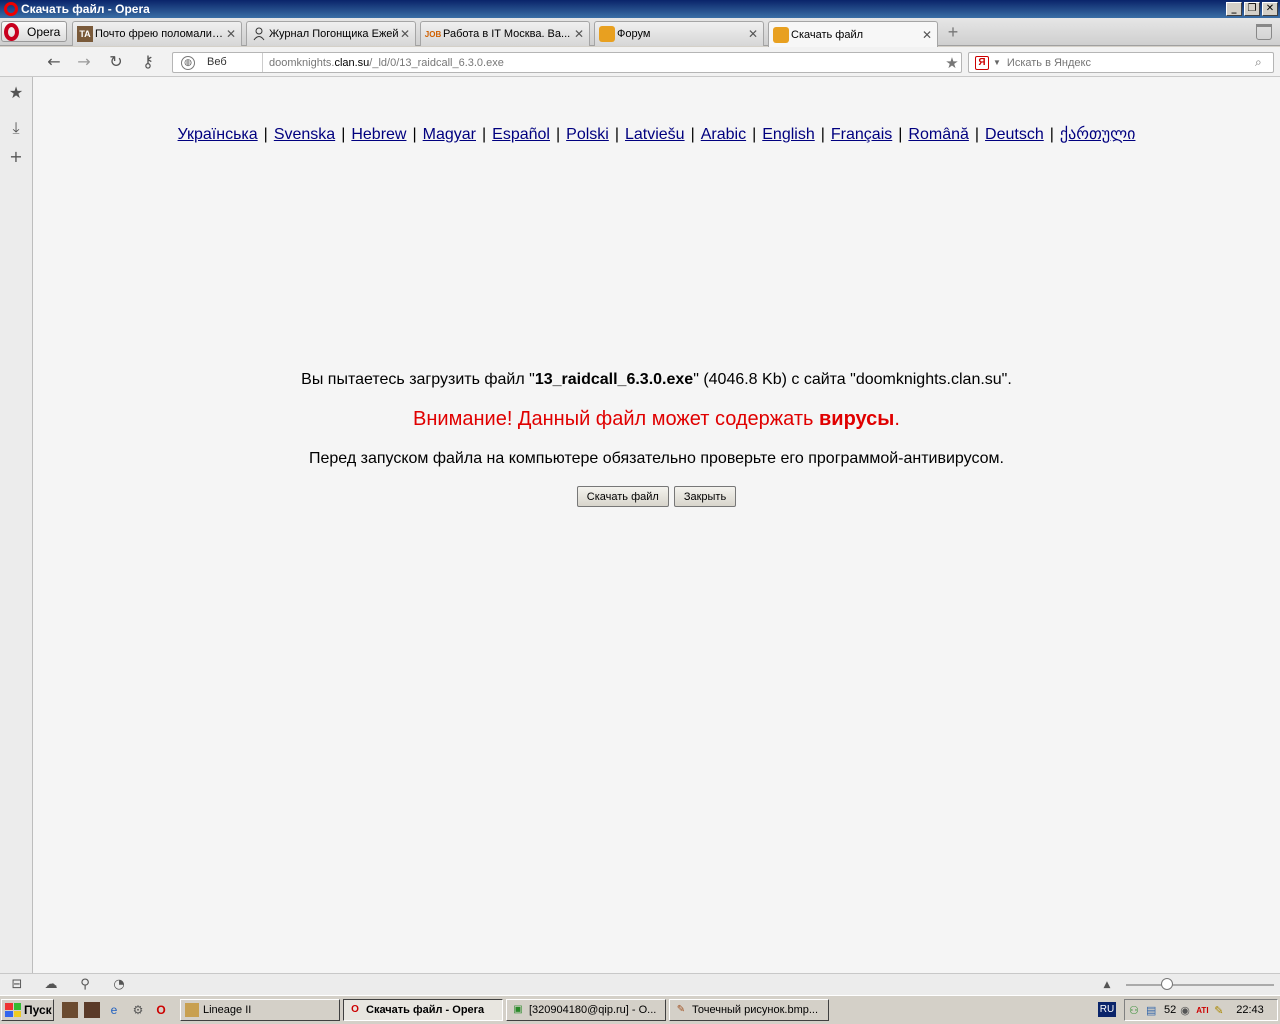 Image resolution: width=1280 pixels, height=1024 pixels. Describe the element at coordinates (192, 1010) in the screenshot. I see `lineage-icon` at that location.